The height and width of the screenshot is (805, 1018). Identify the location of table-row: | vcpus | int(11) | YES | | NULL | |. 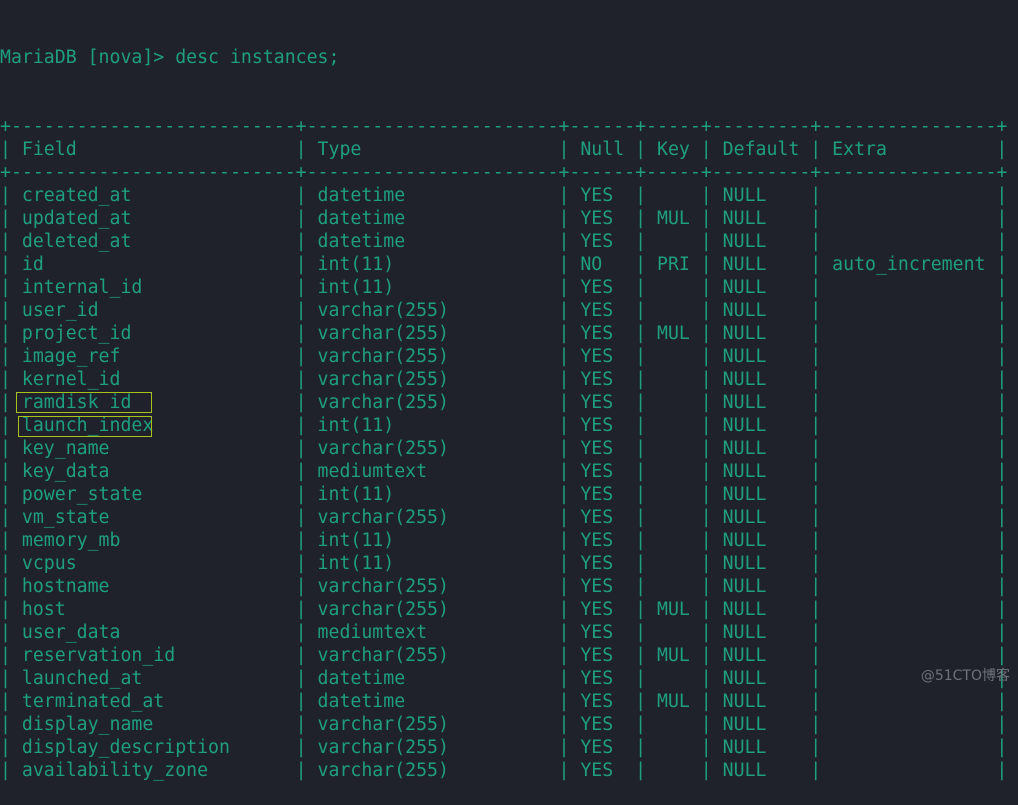
(504, 563).